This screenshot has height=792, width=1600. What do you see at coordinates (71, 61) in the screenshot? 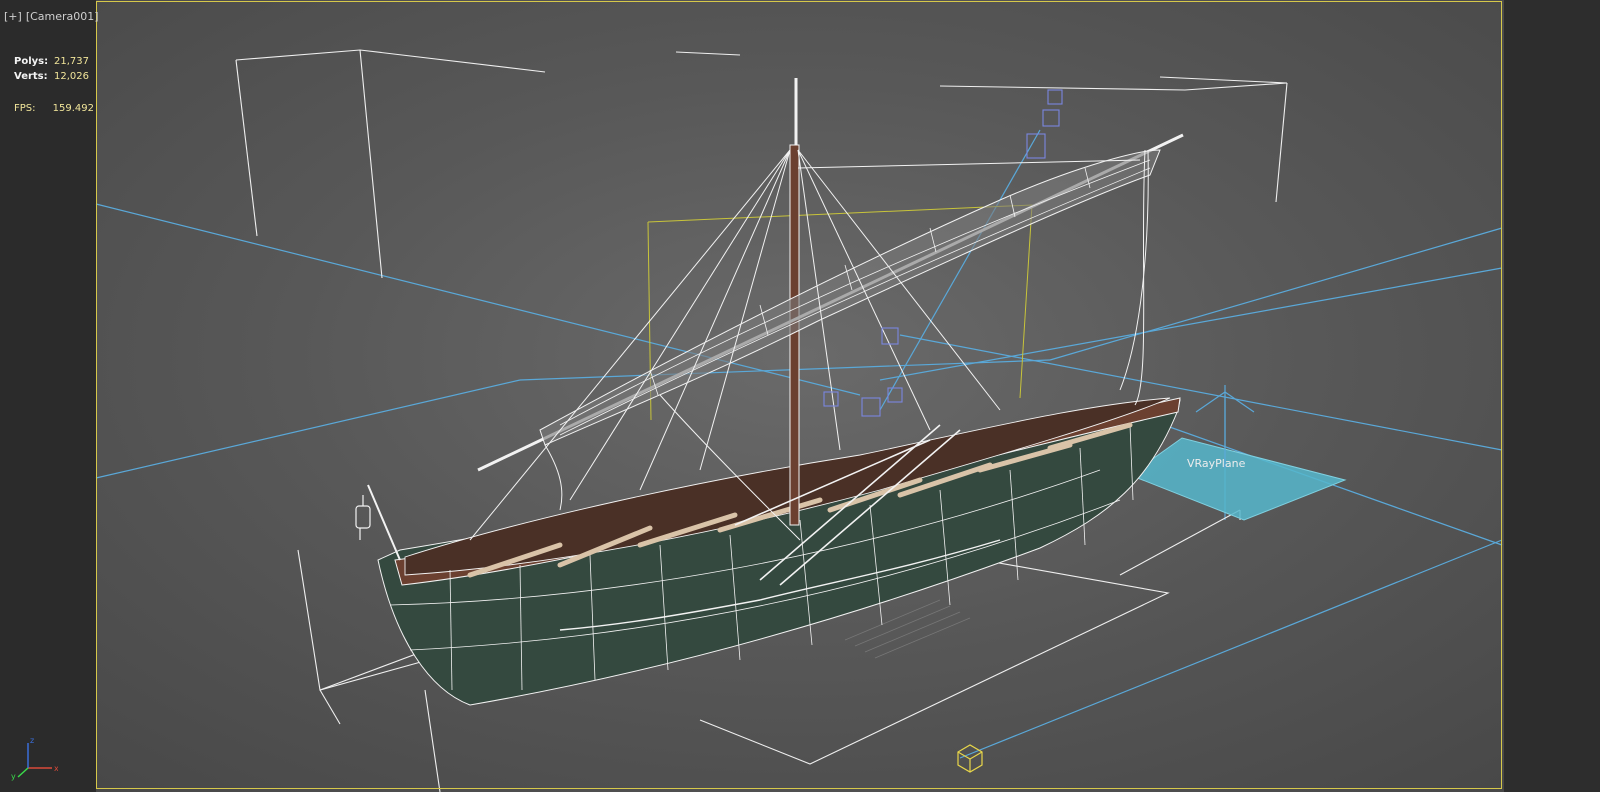
I see `polys-value: 21,737` at bounding box center [71, 61].